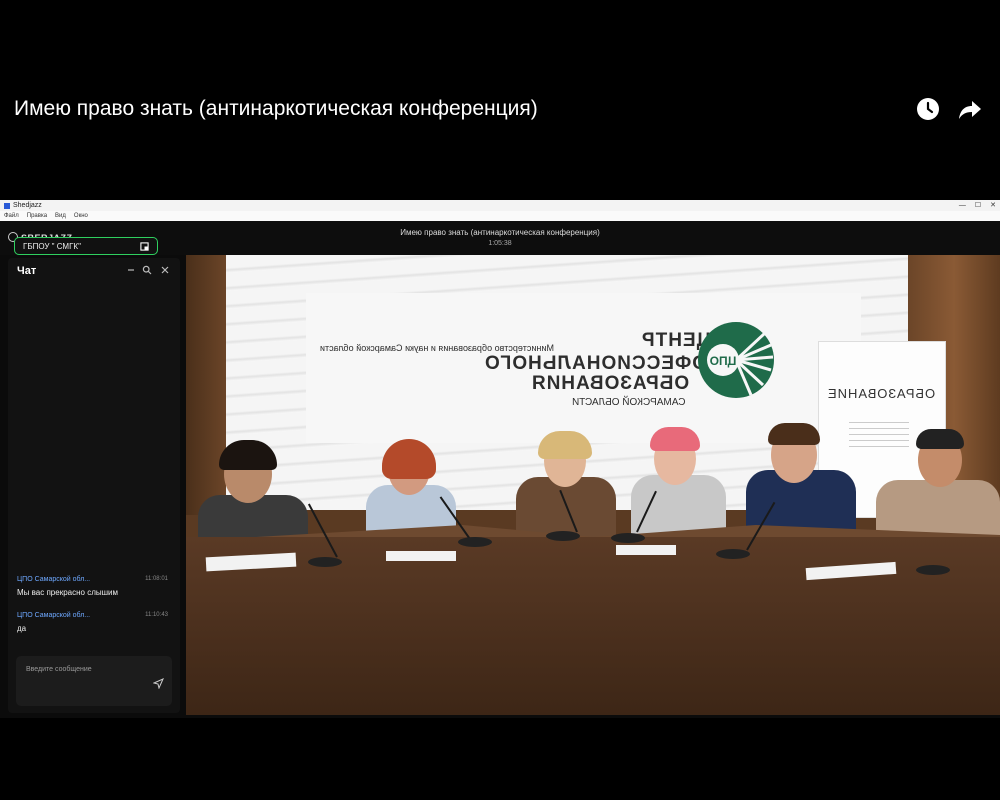 The image size is (1000, 800). I want to click on chat-heading: Чат, so click(27, 271).